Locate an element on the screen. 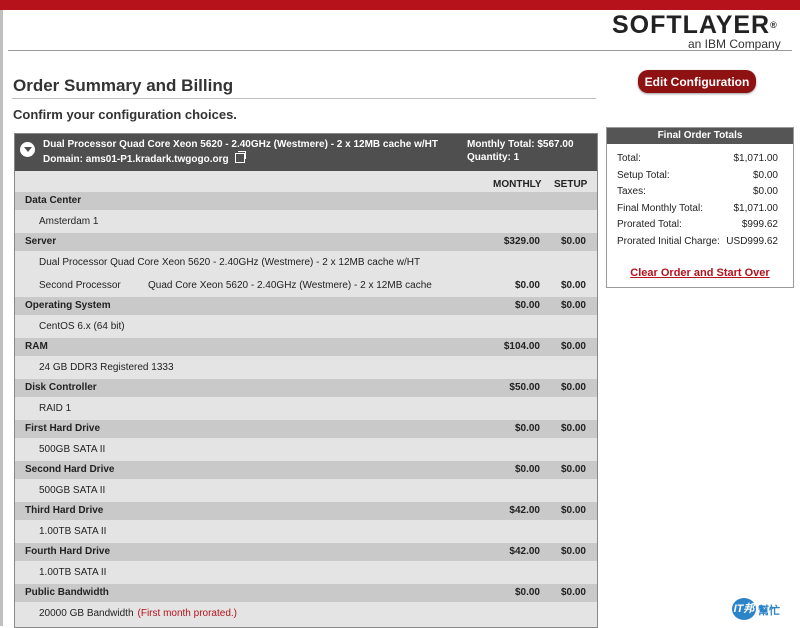 The image size is (800, 628). registered-mark: ® is located at coordinates (774, 25).